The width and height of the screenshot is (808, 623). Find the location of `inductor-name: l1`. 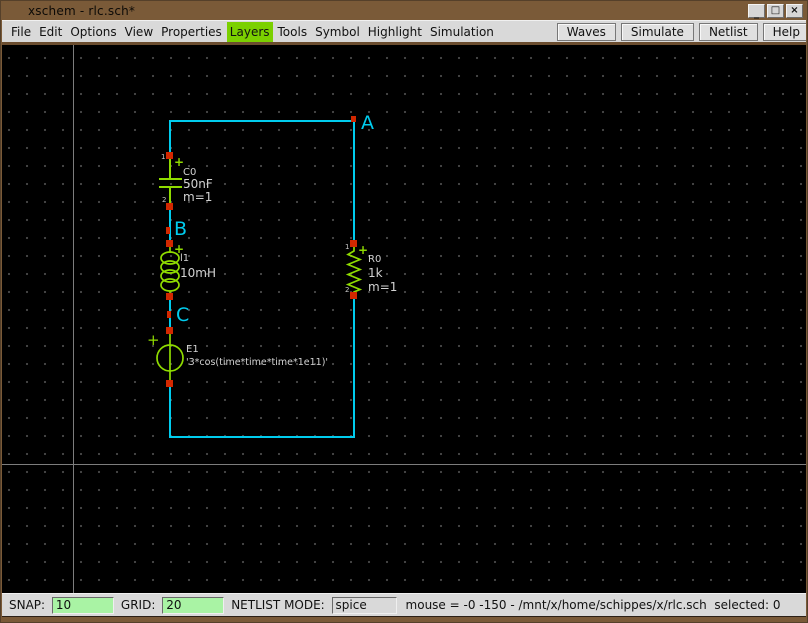

inductor-name: l1 is located at coordinates (184, 258).